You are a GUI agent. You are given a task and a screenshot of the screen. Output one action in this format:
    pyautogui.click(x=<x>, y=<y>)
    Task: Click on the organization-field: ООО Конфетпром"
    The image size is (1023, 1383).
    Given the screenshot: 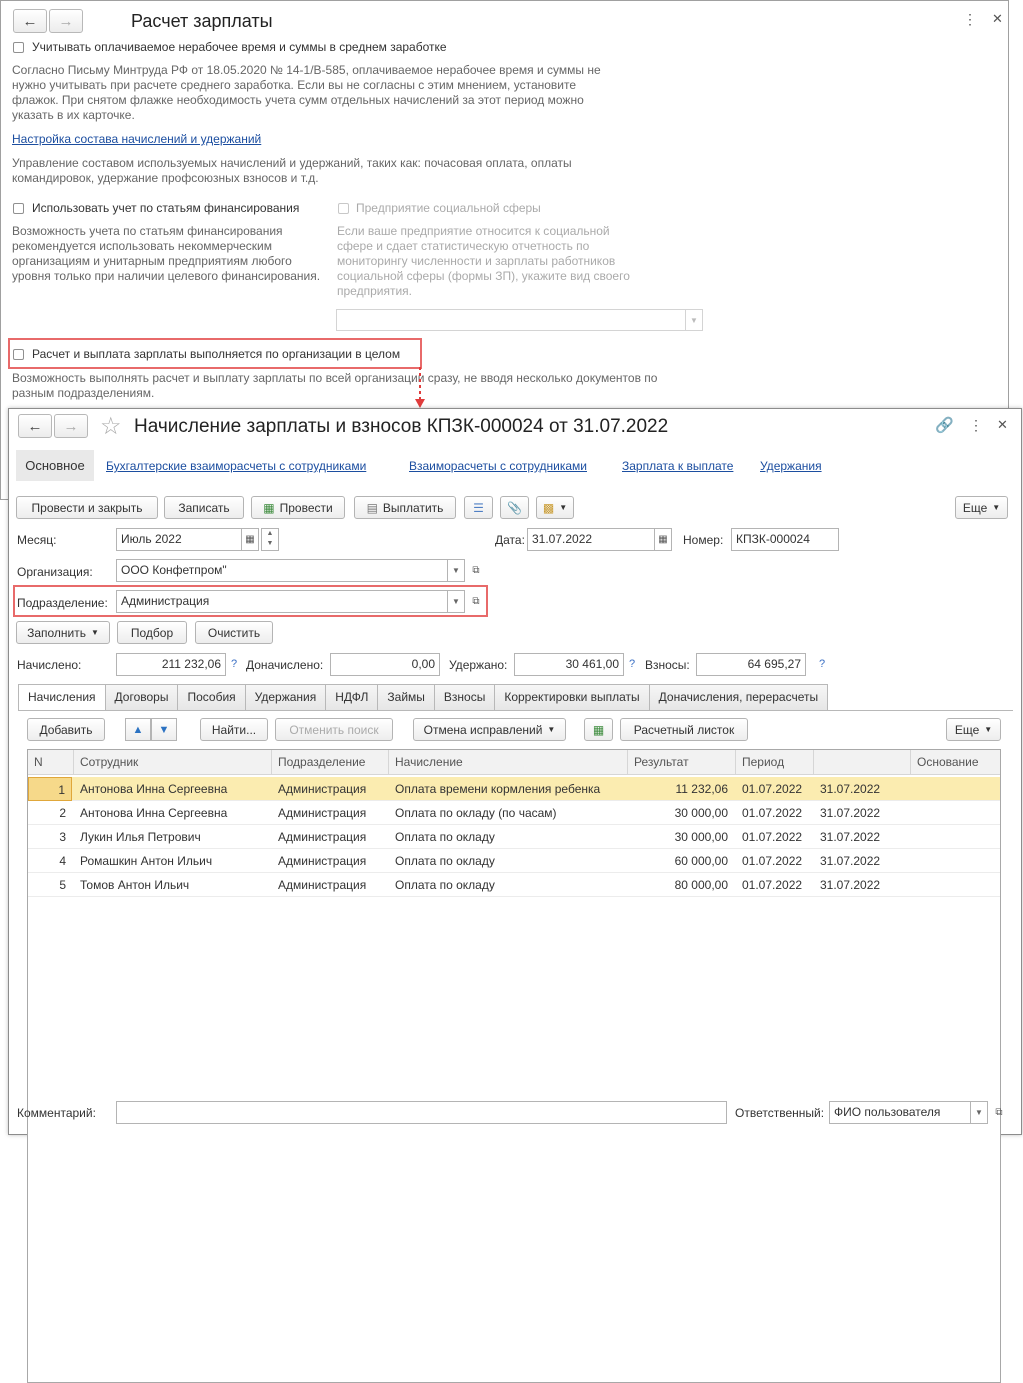 What is the action you would take?
    pyautogui.click(x=282, y=570)
    